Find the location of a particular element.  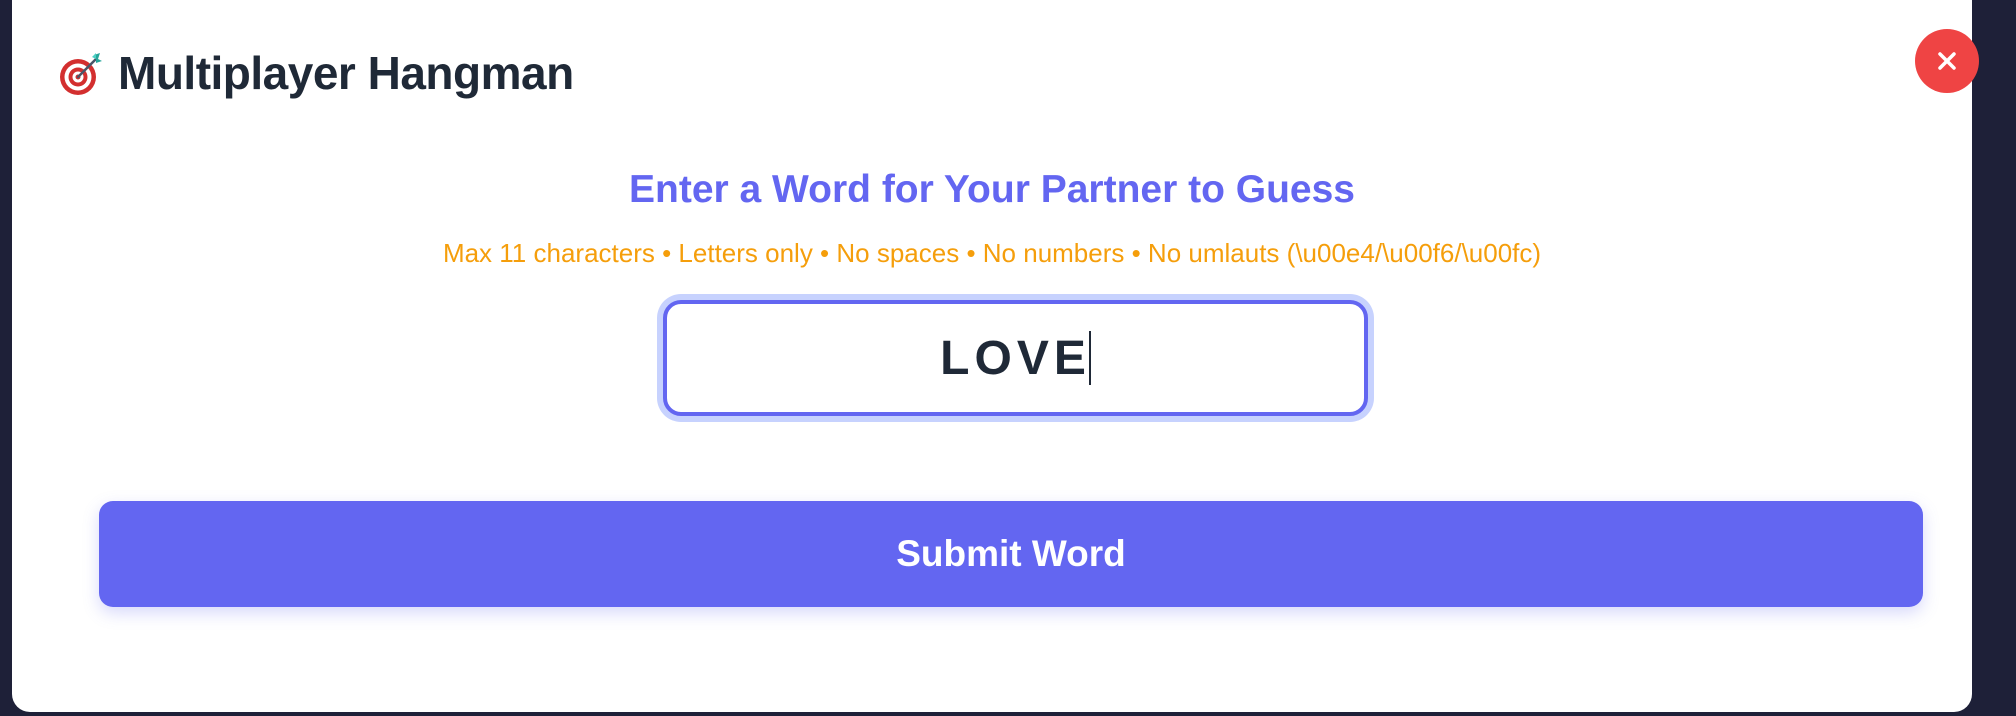

dart-target-icon is located at coordinates (81, 74).